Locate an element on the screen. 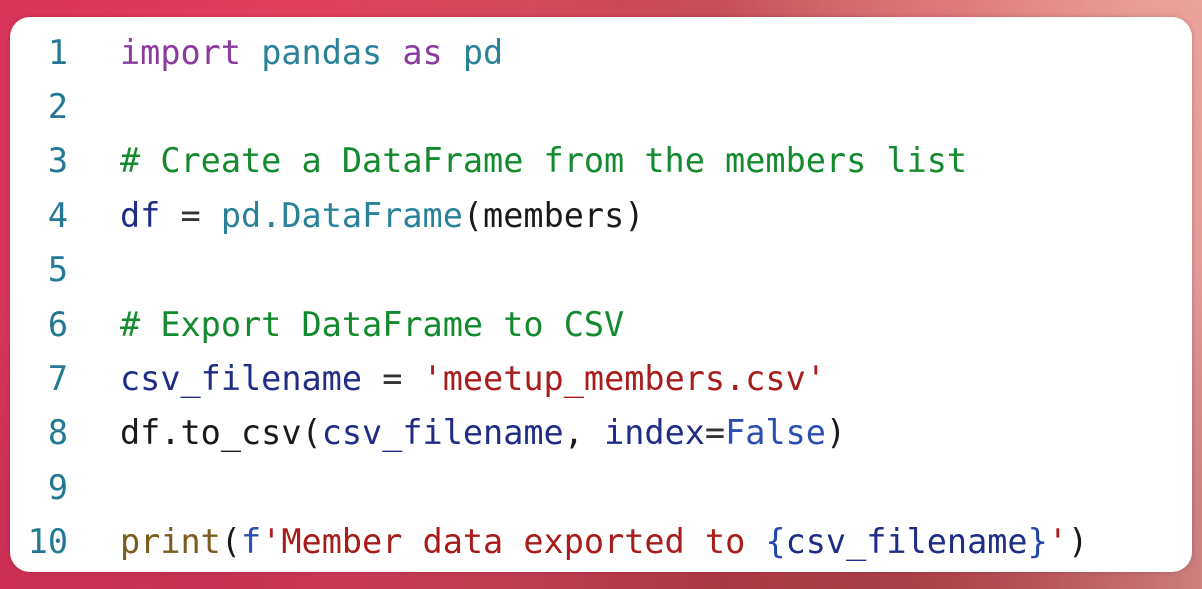  comment-token: # Export DataFrame to CSV is located at coordinates (372, 324).